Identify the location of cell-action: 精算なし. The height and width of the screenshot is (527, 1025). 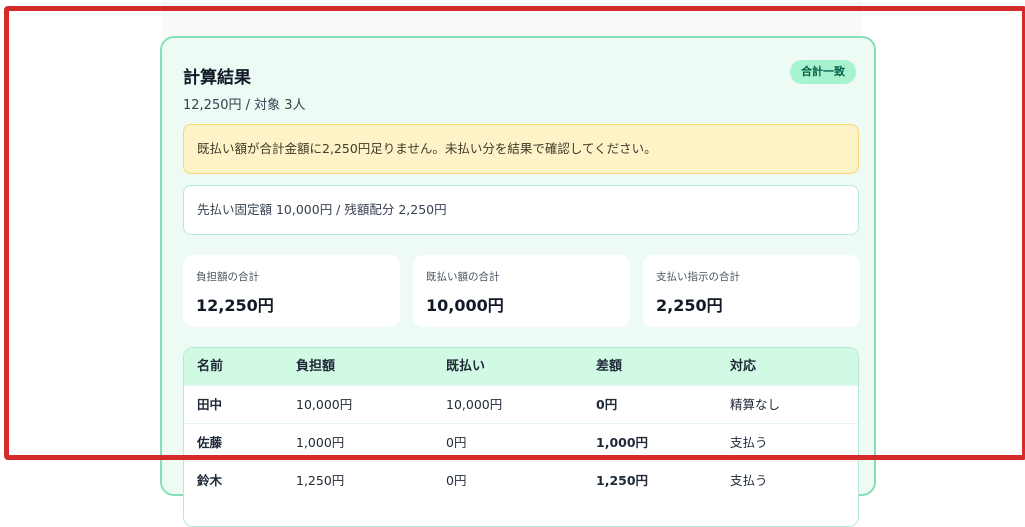
(755, 404).